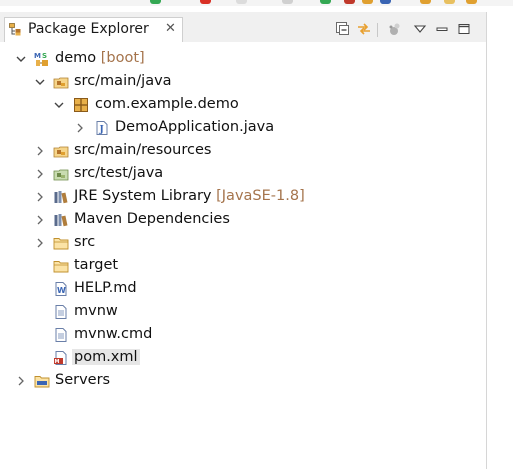 The width and height of the screenshot is (513, 469). Describe the element at coordinates (240, 243) in the screenshot. I see `tree-item-src: src` at that location.